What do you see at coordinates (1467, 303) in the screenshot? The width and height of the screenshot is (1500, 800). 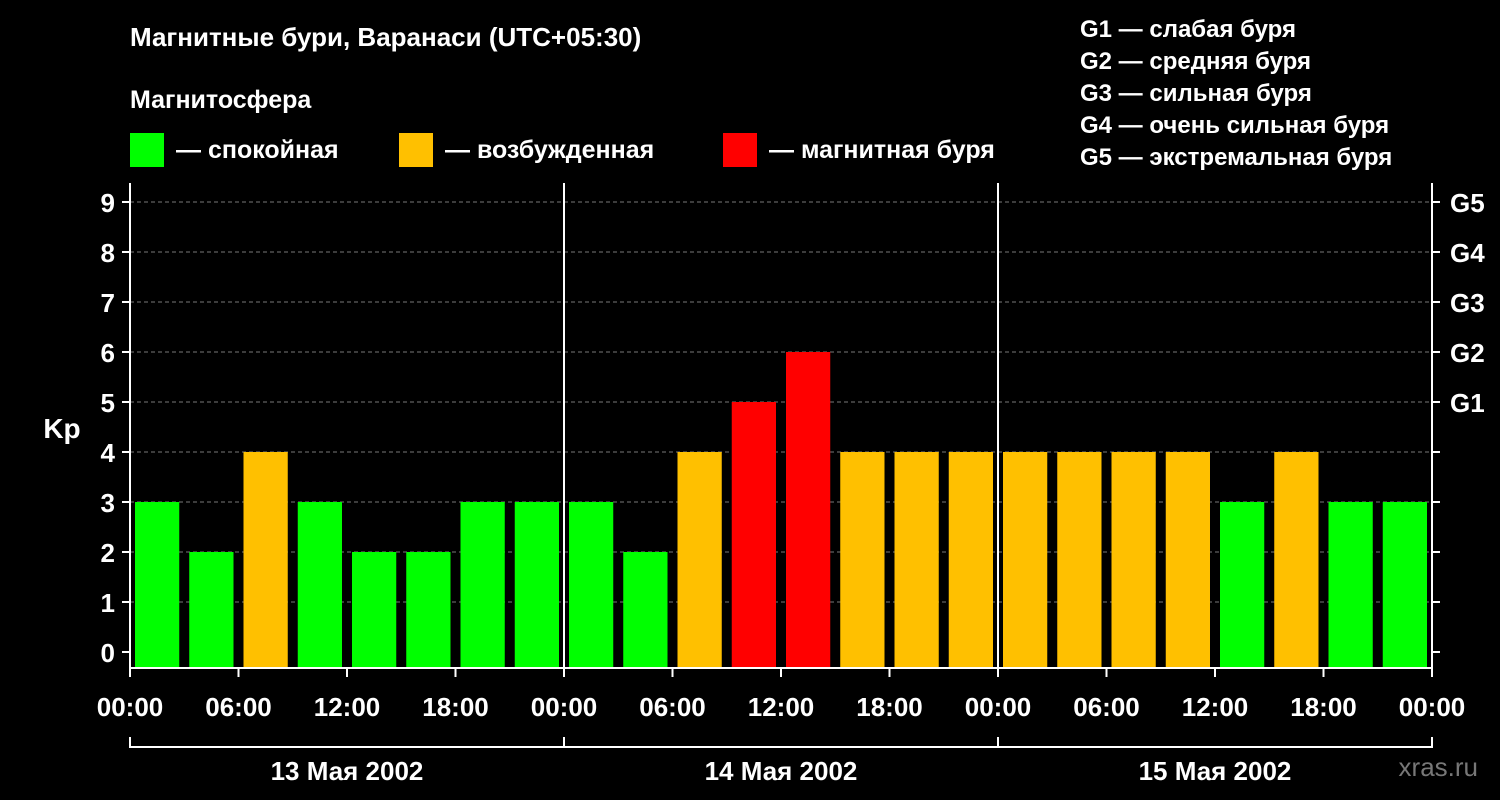 I see `g-tick-label: G3` at bounding box center [1467, 303].